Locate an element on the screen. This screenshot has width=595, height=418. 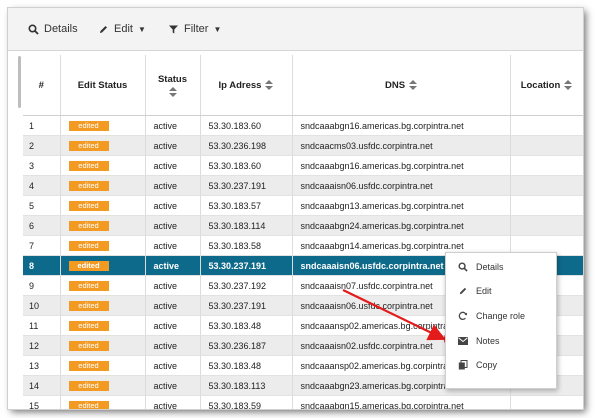
cell-ip-address: 53.30.236.198 is located at coordinates (246, 145).